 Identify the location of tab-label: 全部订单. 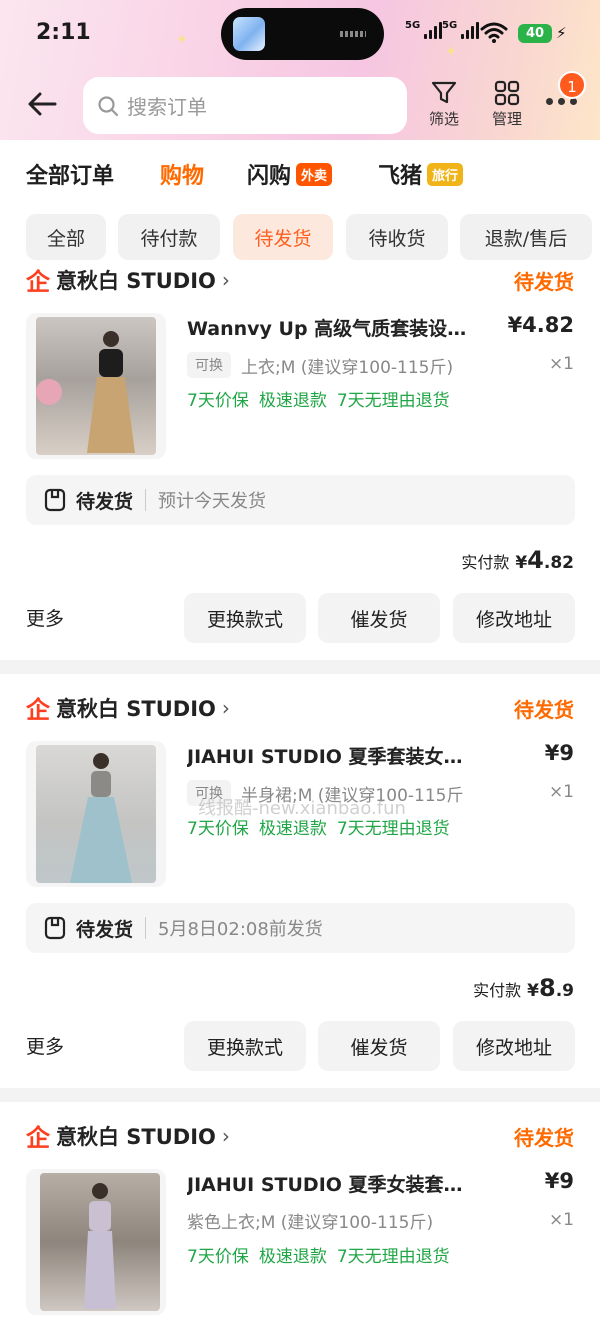
(70, 176).